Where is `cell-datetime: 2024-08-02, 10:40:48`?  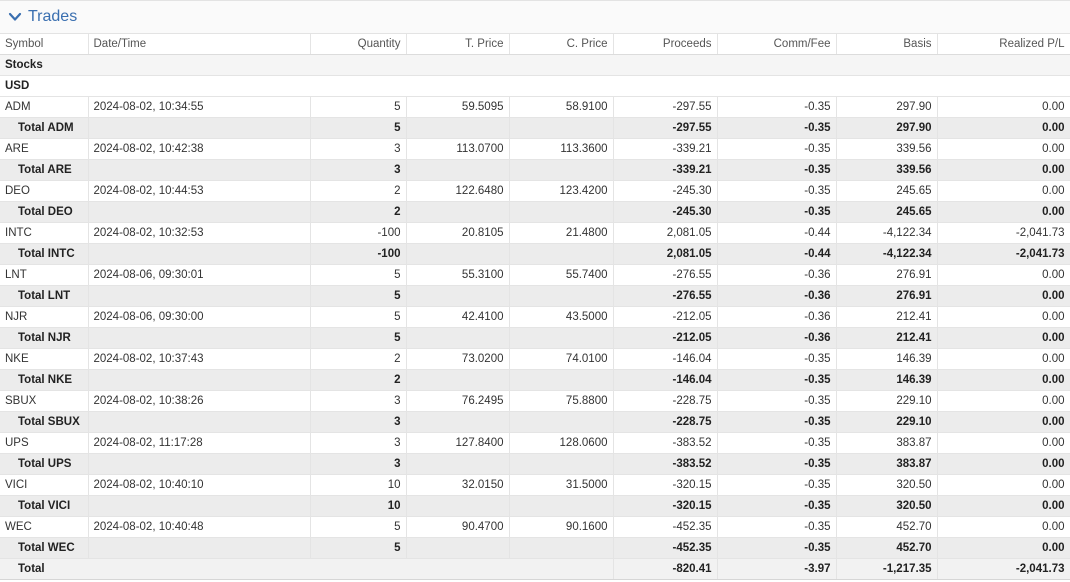
cell-datetime: 2024-08-02, 10:40:48 is located at coordinates (199, 527).